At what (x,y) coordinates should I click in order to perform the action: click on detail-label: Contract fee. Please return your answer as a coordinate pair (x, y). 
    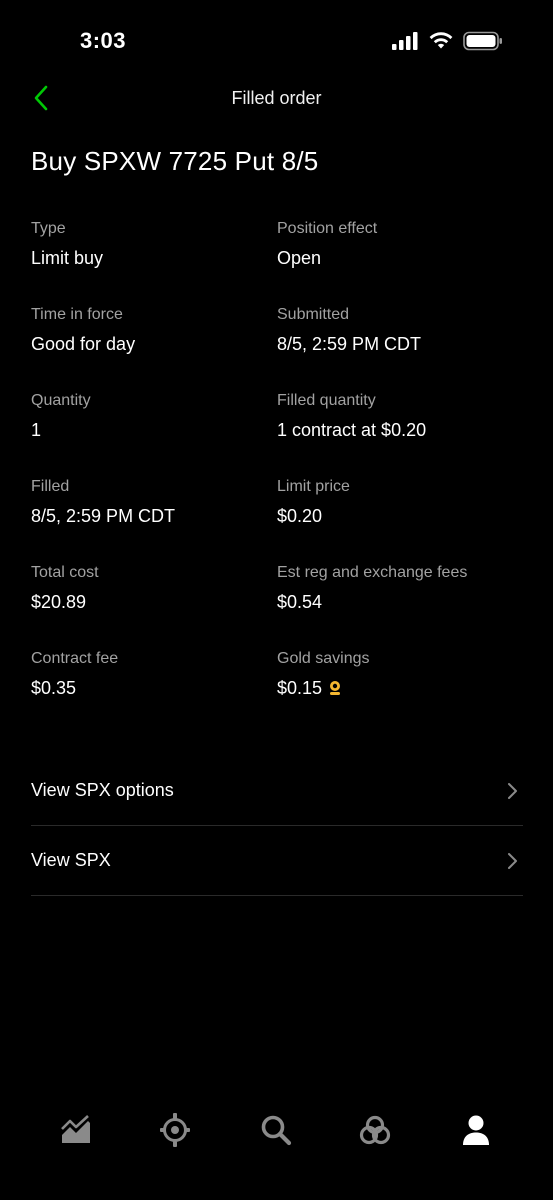
    Looking at the image, I should click on (75, 658).